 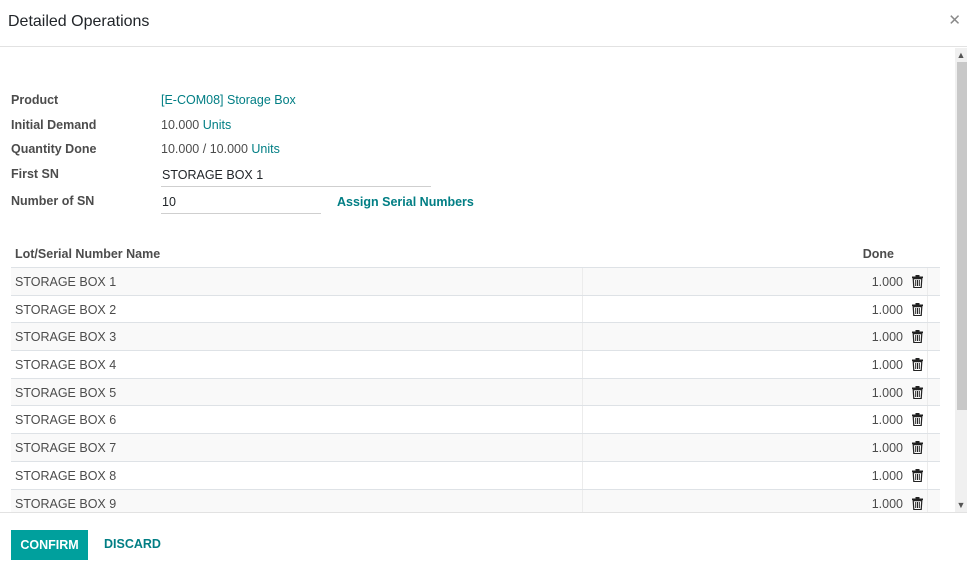 I want to click on dialog-title: Detailed Operations, so click(x=79, y=21).